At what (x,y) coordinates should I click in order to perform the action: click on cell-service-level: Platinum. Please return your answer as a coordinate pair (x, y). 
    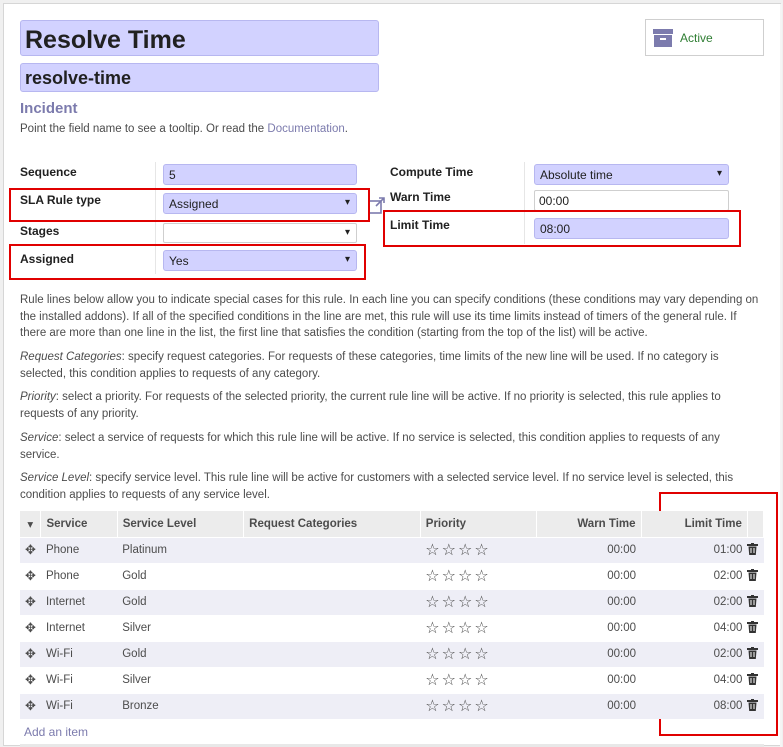
    Looking at the image, I should click on (180, 549).